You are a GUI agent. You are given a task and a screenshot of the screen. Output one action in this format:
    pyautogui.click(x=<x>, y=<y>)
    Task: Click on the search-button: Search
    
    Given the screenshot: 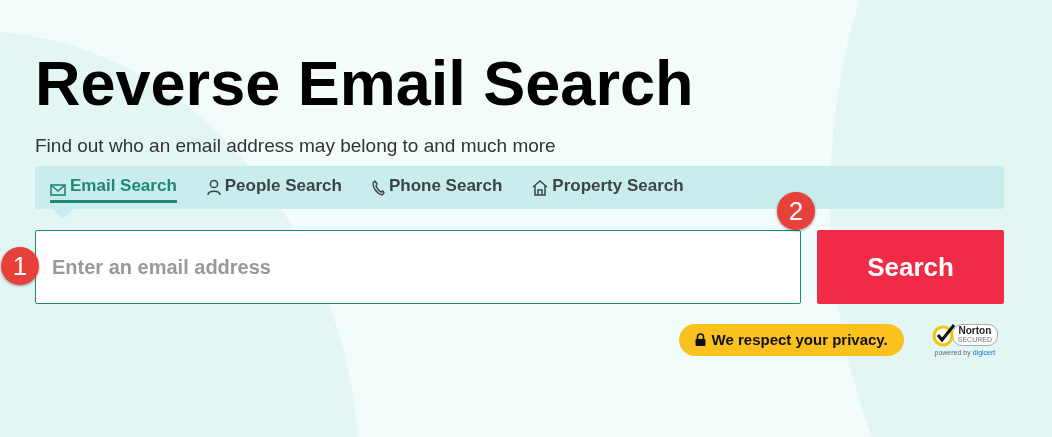 What is the action you would take?
    pyautogui.click(x=910, y=267)
    